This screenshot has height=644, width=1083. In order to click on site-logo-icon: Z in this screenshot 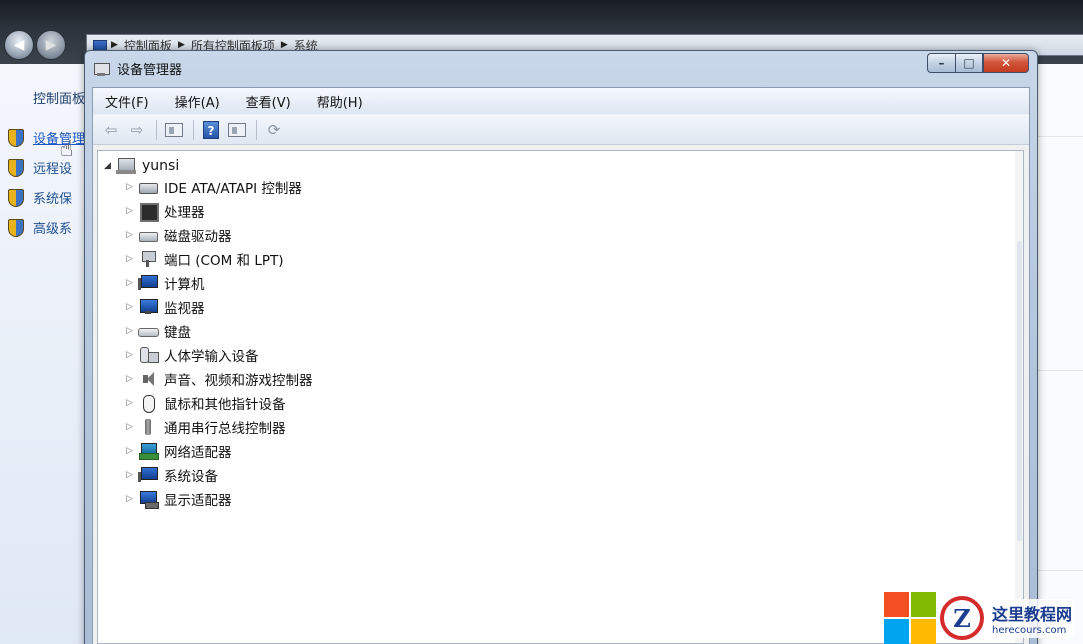, I will do `click(962, 618)`.